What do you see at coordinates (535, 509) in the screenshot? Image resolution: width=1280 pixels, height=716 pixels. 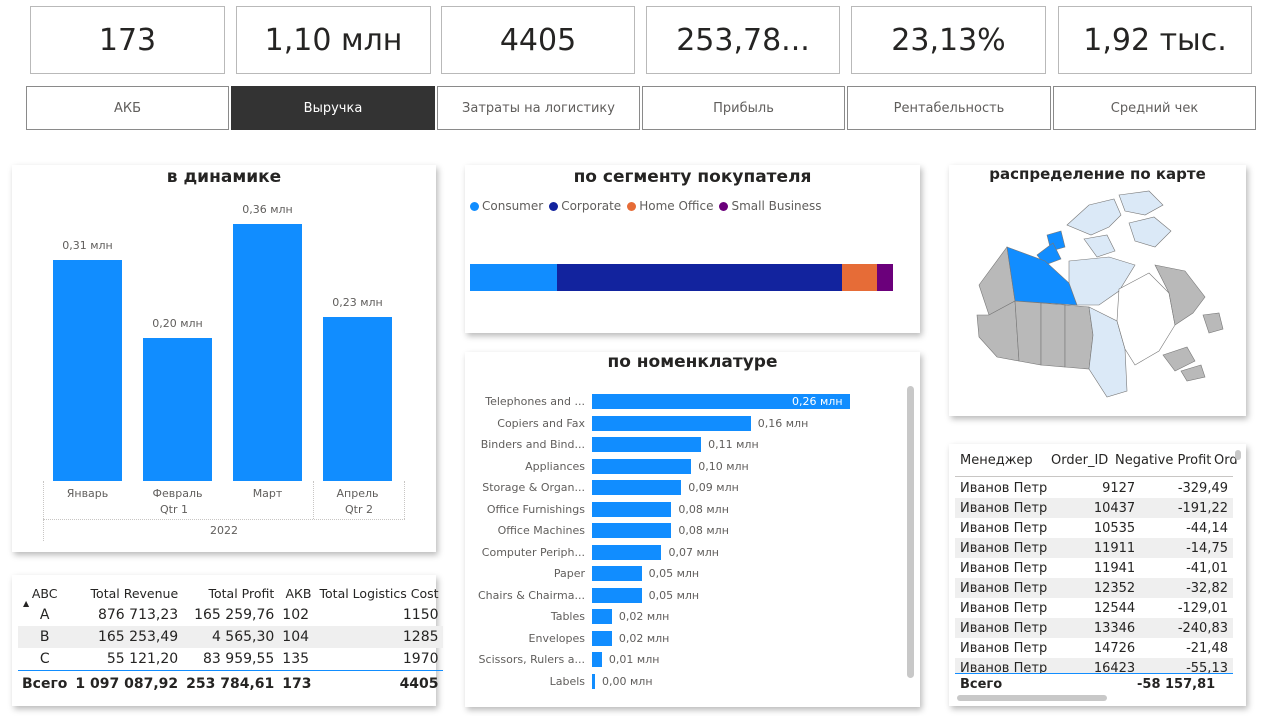 I see `category-label: Office Furnishings` at bounding box center [535, 509].